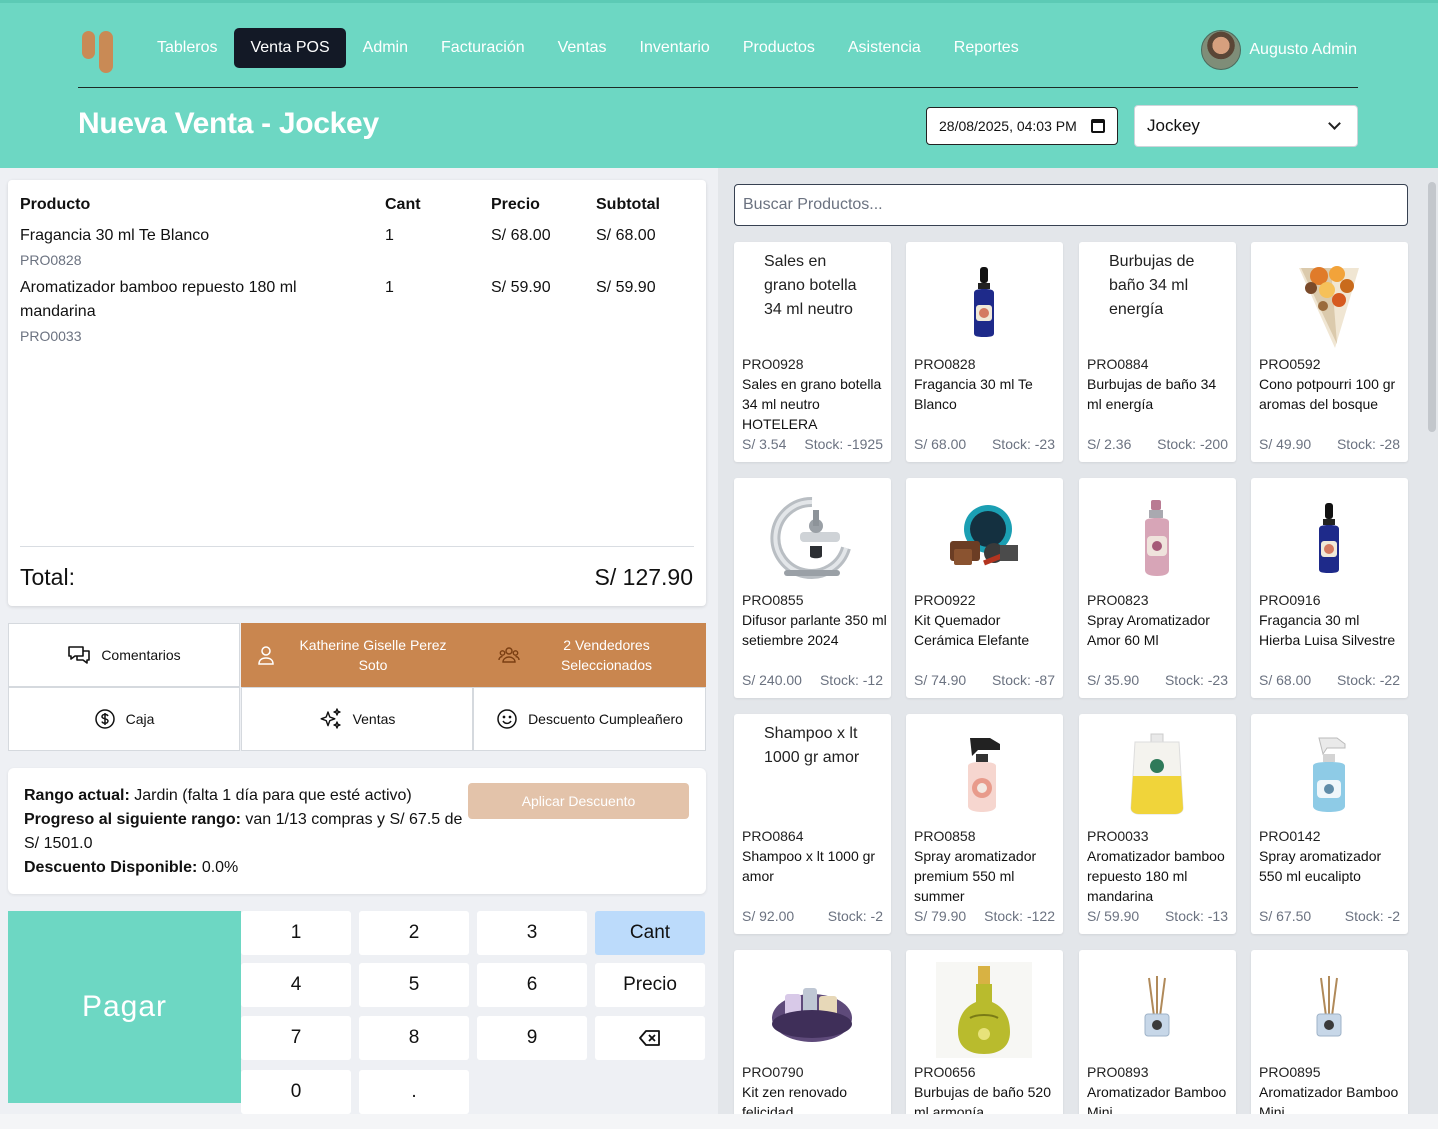  I want to click on product-meta: S/ 68.00 Stock: -22, so click(1329, 680).